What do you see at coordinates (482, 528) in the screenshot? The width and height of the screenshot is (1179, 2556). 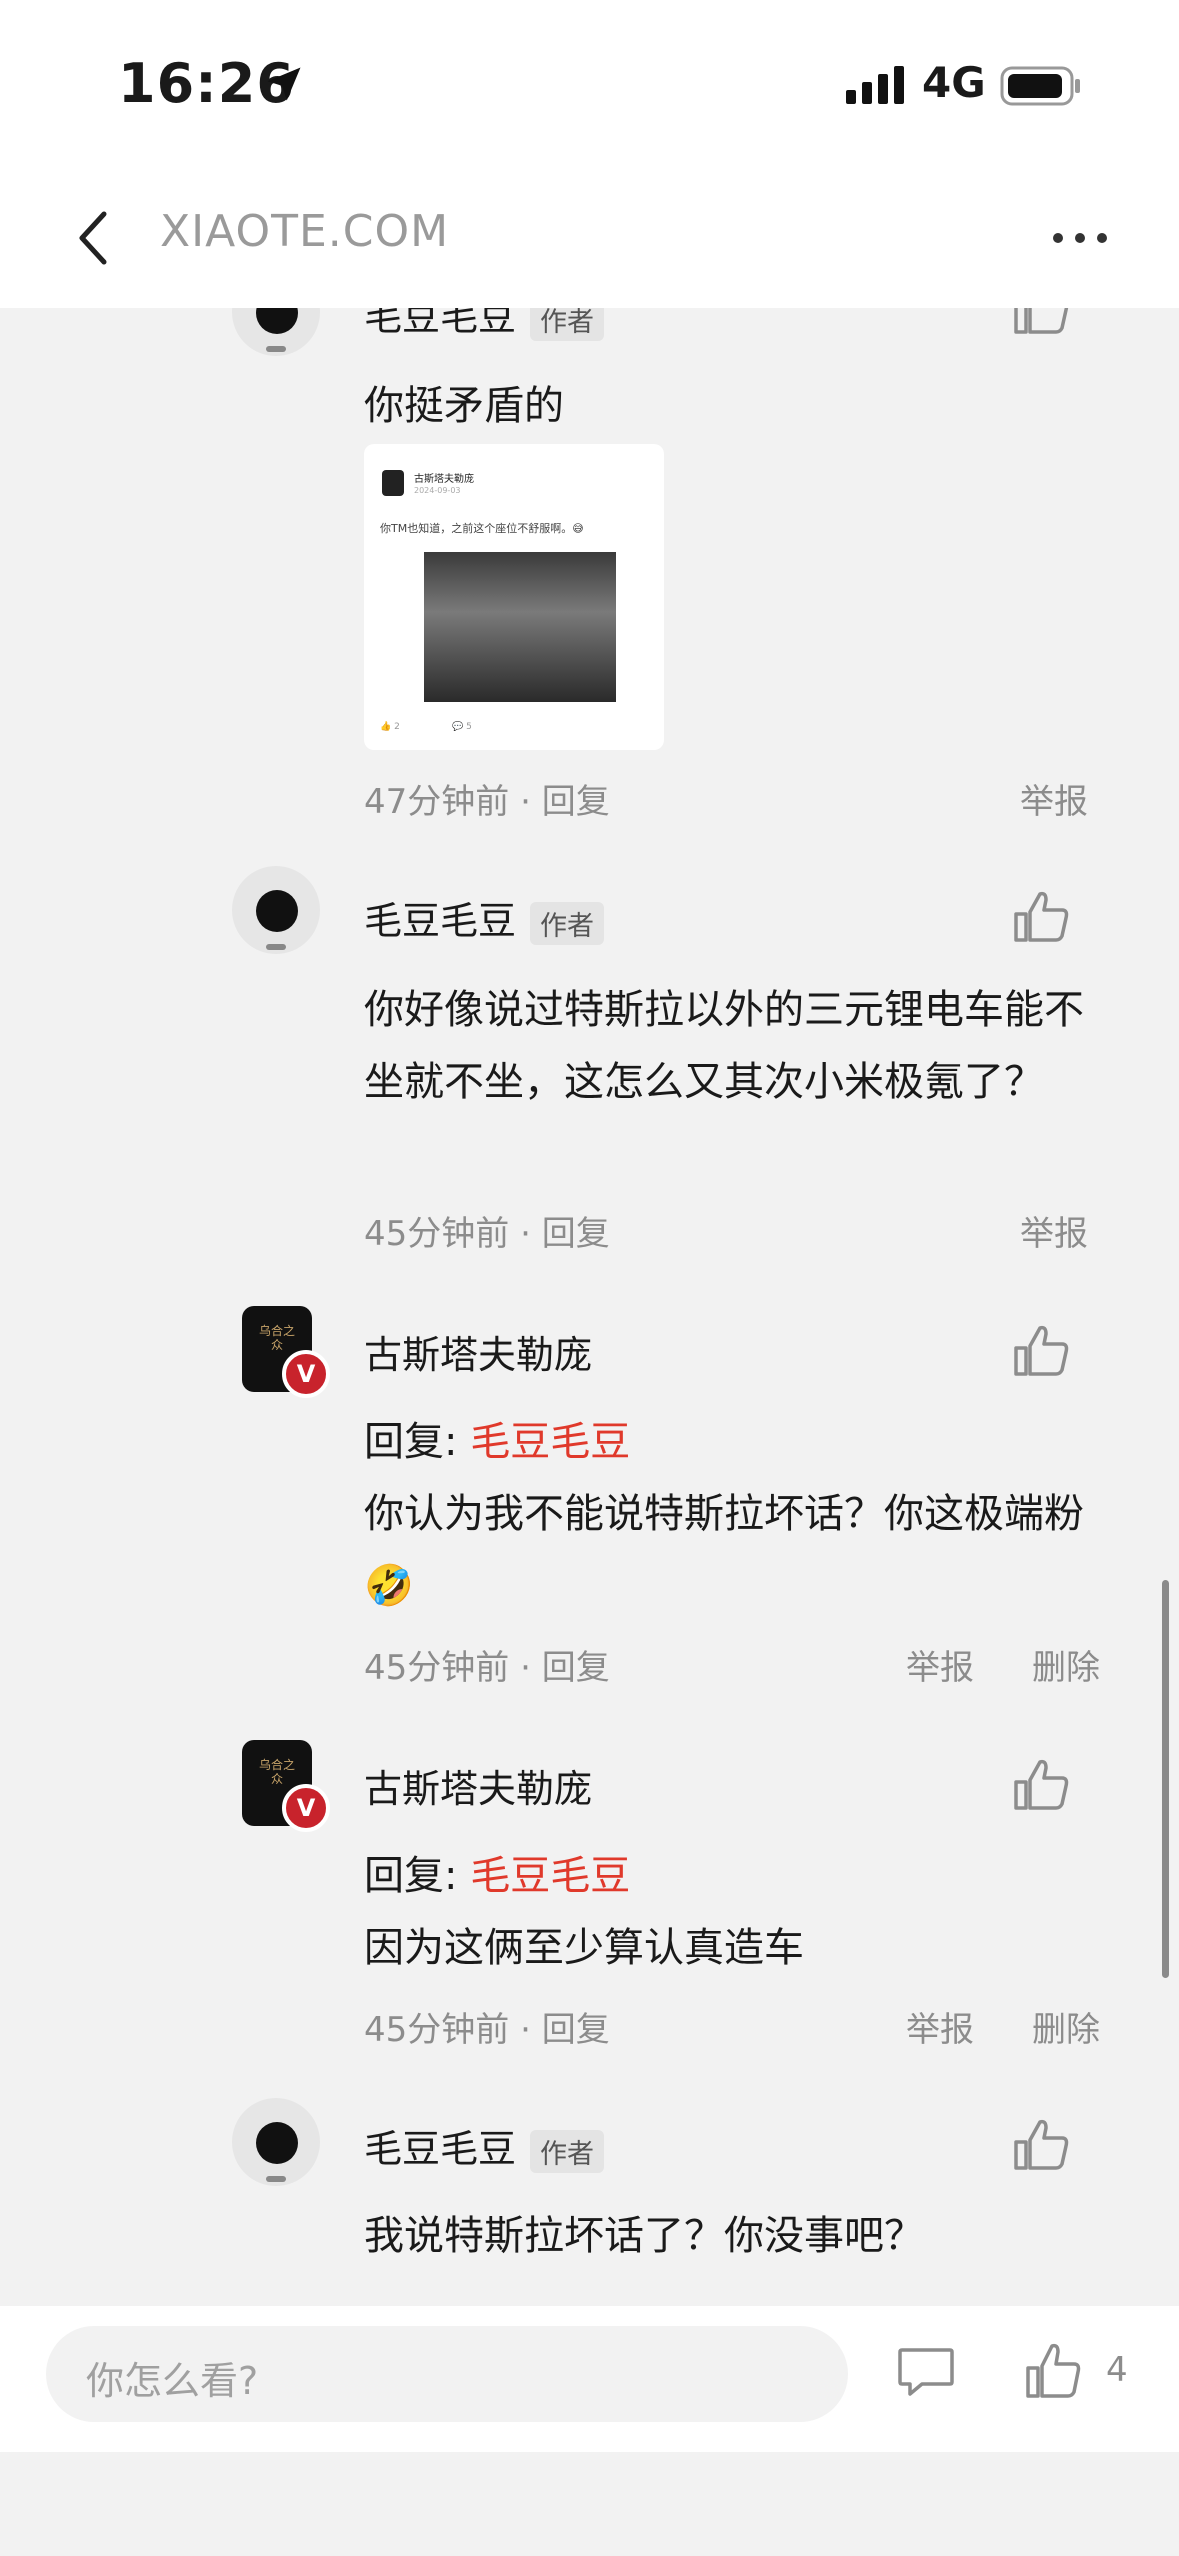 I see `embed-text: 你TM也知道，之前这个座位不舒服啊。😅` at bounding box center [482, 528].